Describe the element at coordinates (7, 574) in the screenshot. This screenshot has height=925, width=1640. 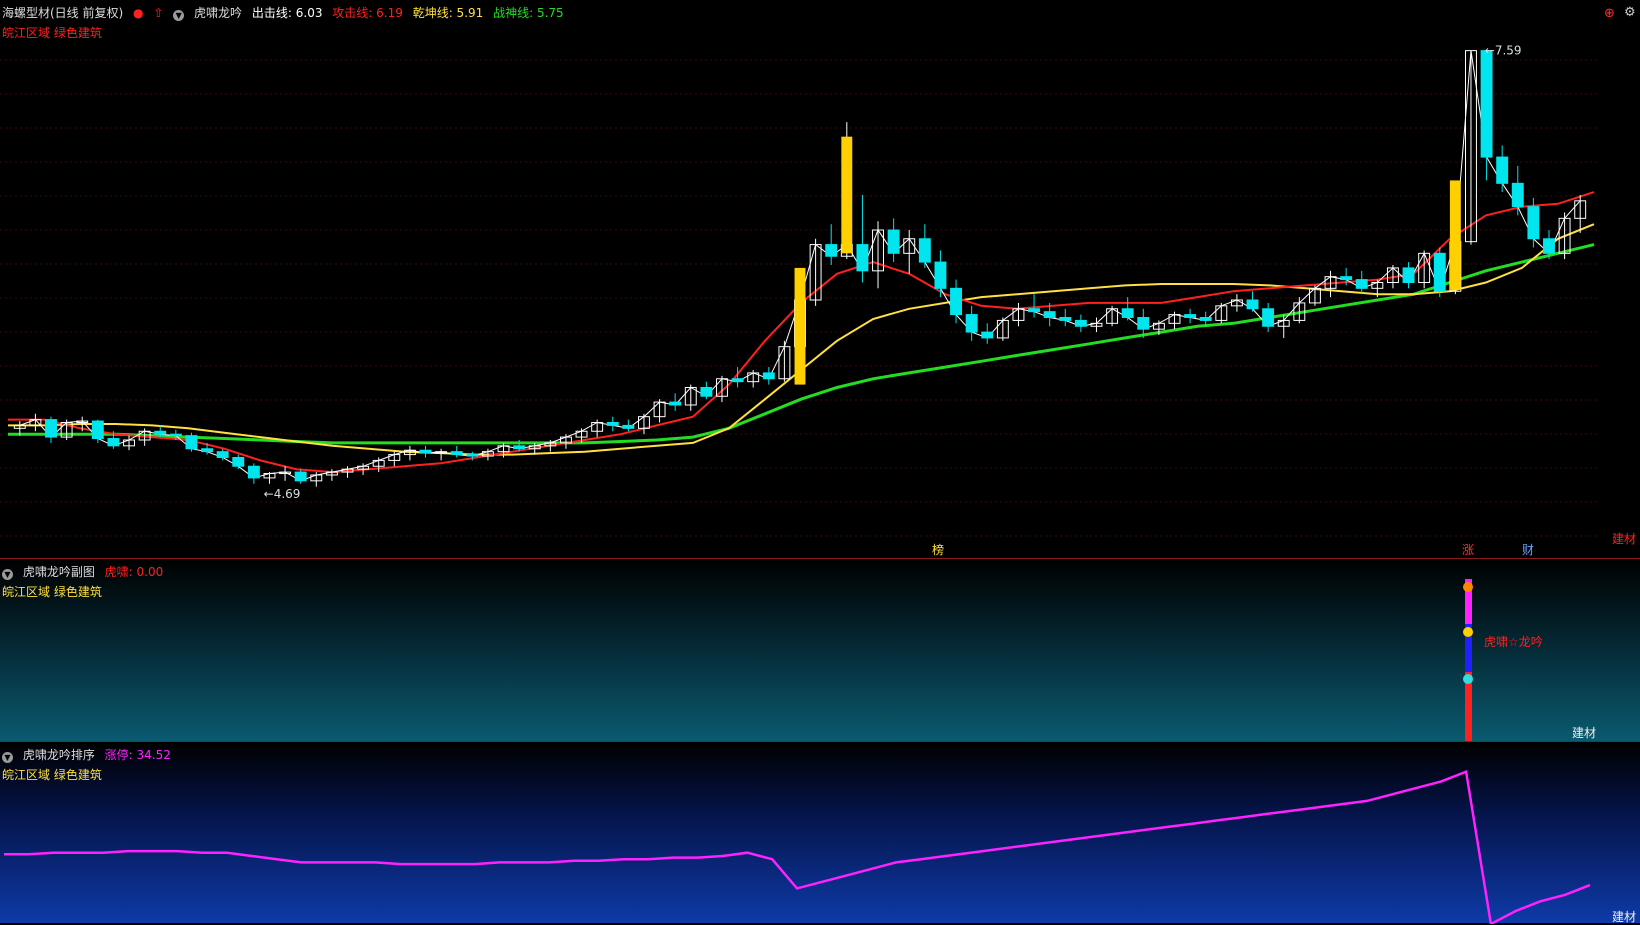
I see `sub1-collapse-icon: ▼` at that location.